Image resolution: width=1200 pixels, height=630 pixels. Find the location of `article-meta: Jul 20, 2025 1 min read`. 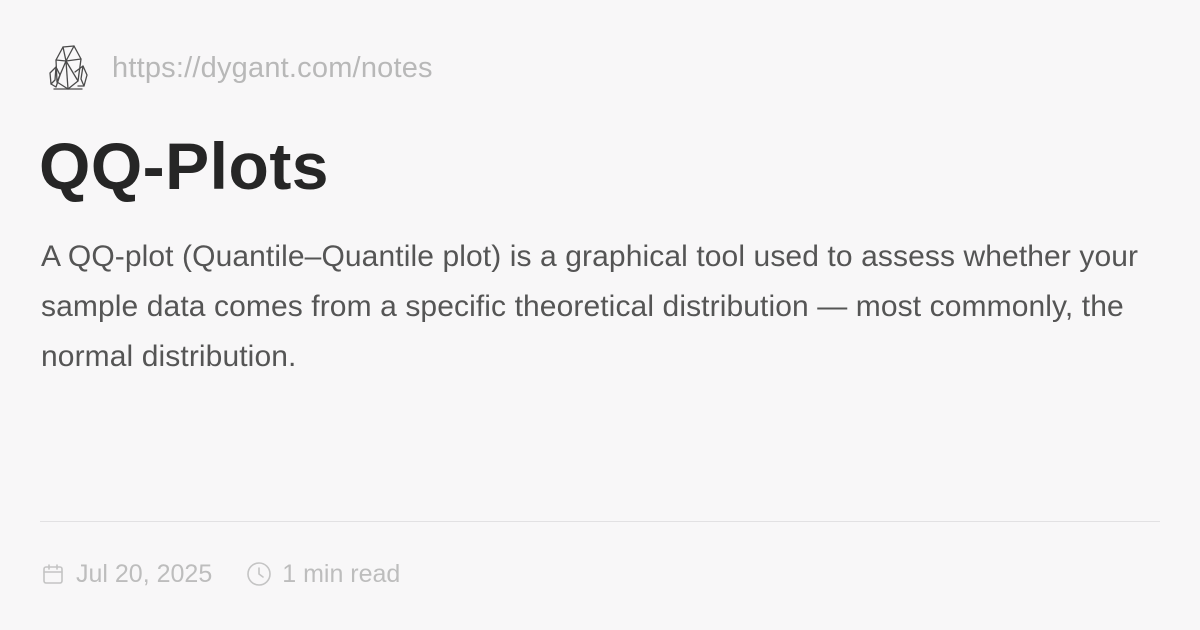

article-meta: Jul 20, 2025 1 min read is located at coordinates (220, 574).